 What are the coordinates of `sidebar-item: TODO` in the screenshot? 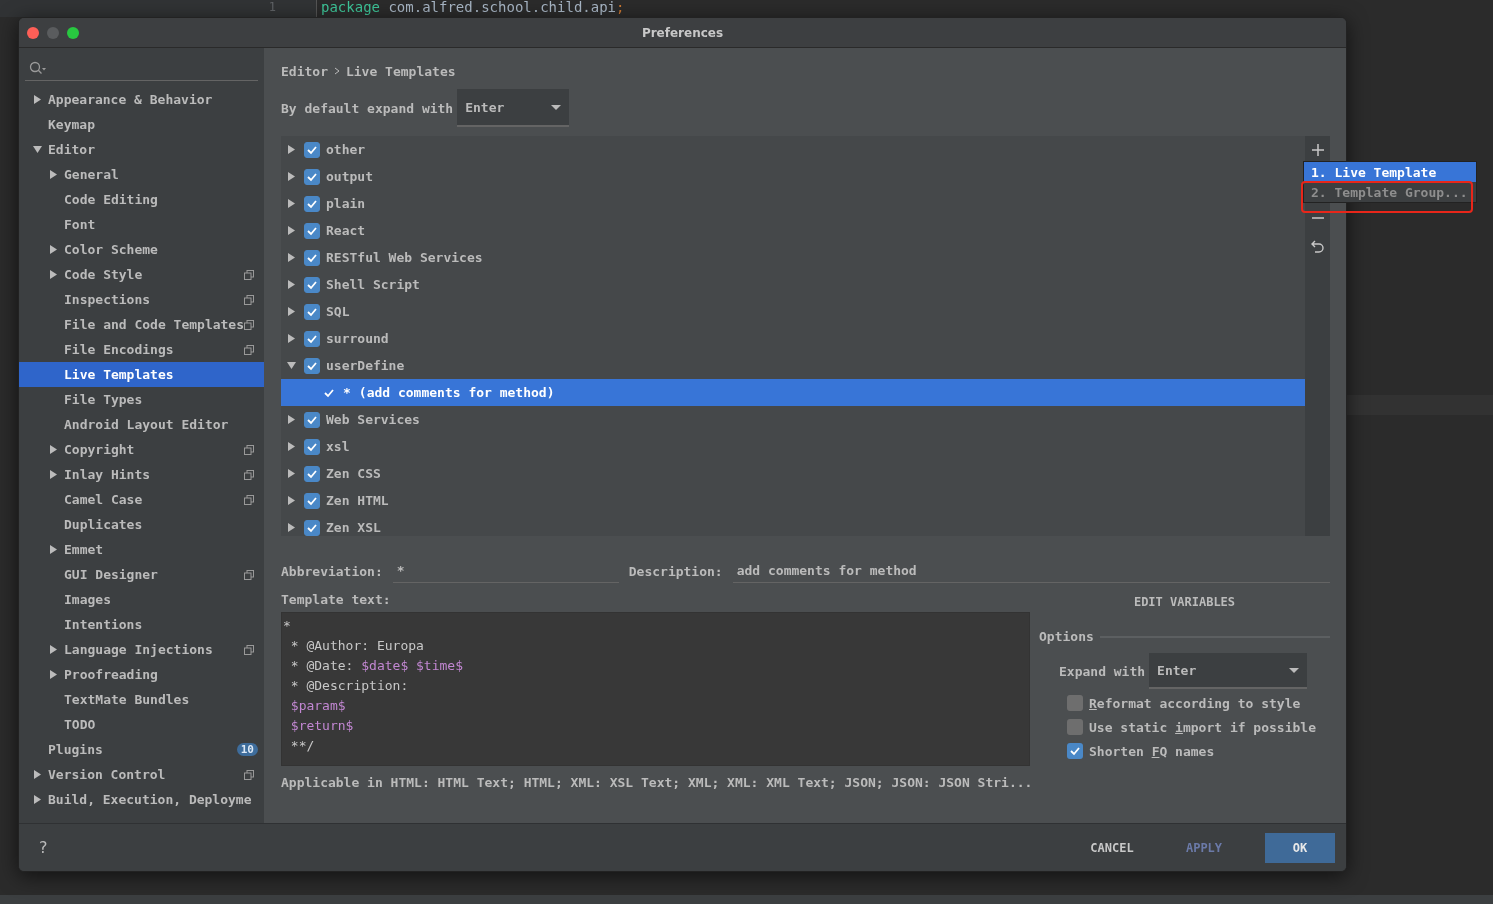 It's located at (141, 724).